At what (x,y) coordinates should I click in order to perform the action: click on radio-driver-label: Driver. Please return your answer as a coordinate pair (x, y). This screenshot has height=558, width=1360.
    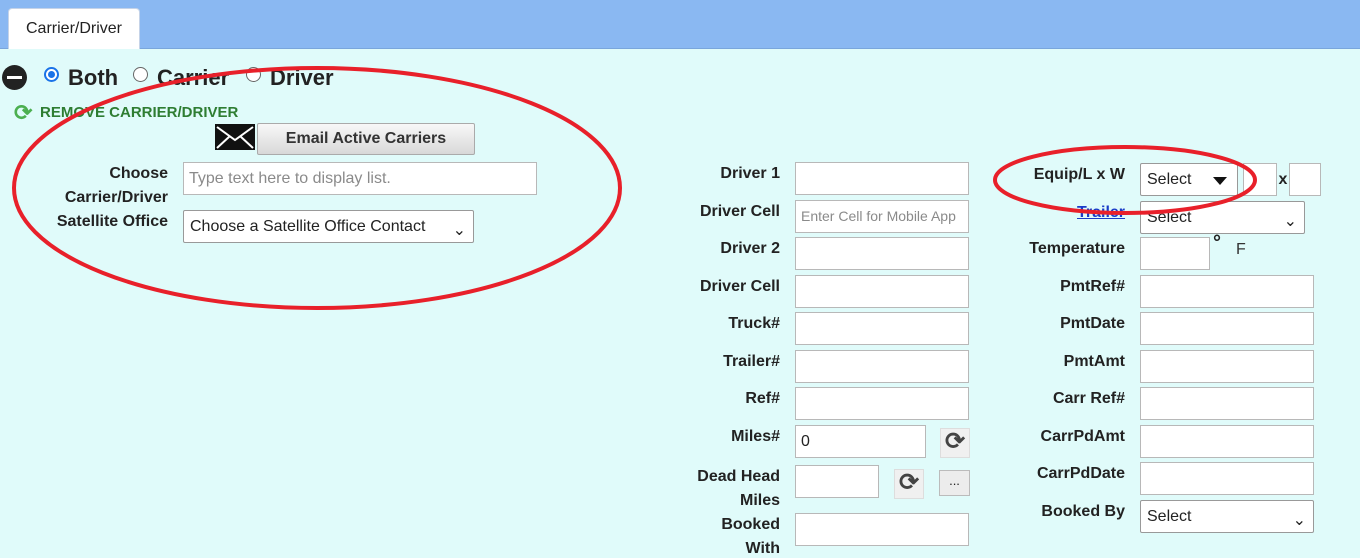
    Looking at the image, I should click on (302, 77).